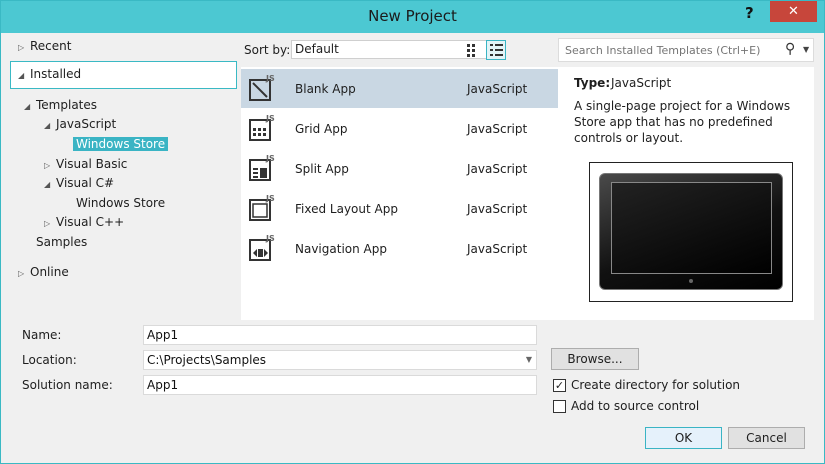 This screenshot has width=825, height=464. Describe the element at coordinates (340, 360) in the screenshot. I see `location-field: C:\Projects\Samples ▼` at that location.